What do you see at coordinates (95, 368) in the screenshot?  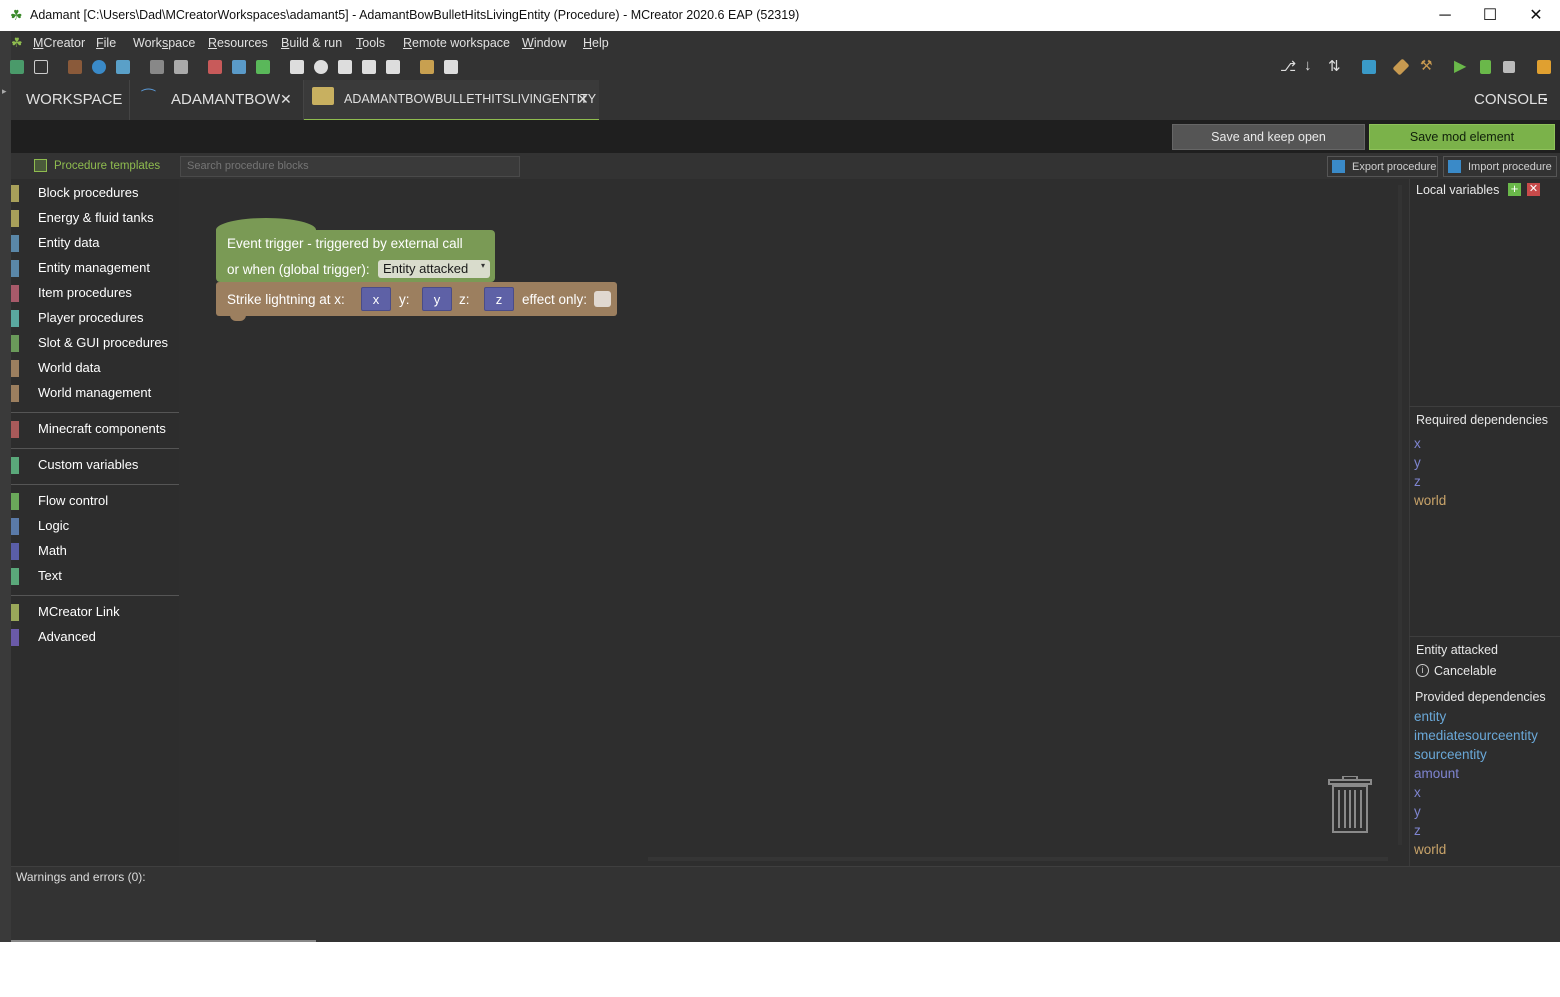 I see `category-world-data: World data` at bounding box center [95, 368].